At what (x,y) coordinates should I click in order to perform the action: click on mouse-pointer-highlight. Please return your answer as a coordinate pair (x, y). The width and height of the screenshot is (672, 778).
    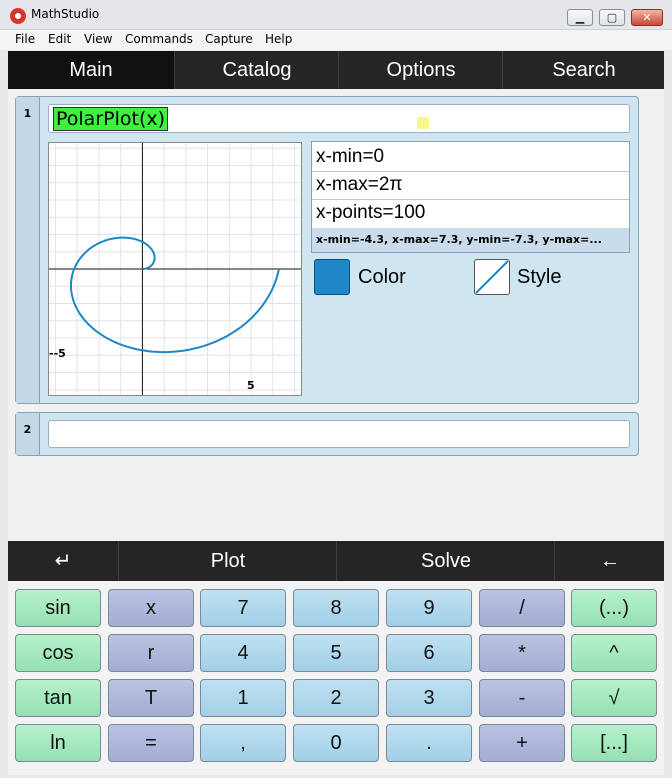
    Looking at the image, I should click on (423, 123).